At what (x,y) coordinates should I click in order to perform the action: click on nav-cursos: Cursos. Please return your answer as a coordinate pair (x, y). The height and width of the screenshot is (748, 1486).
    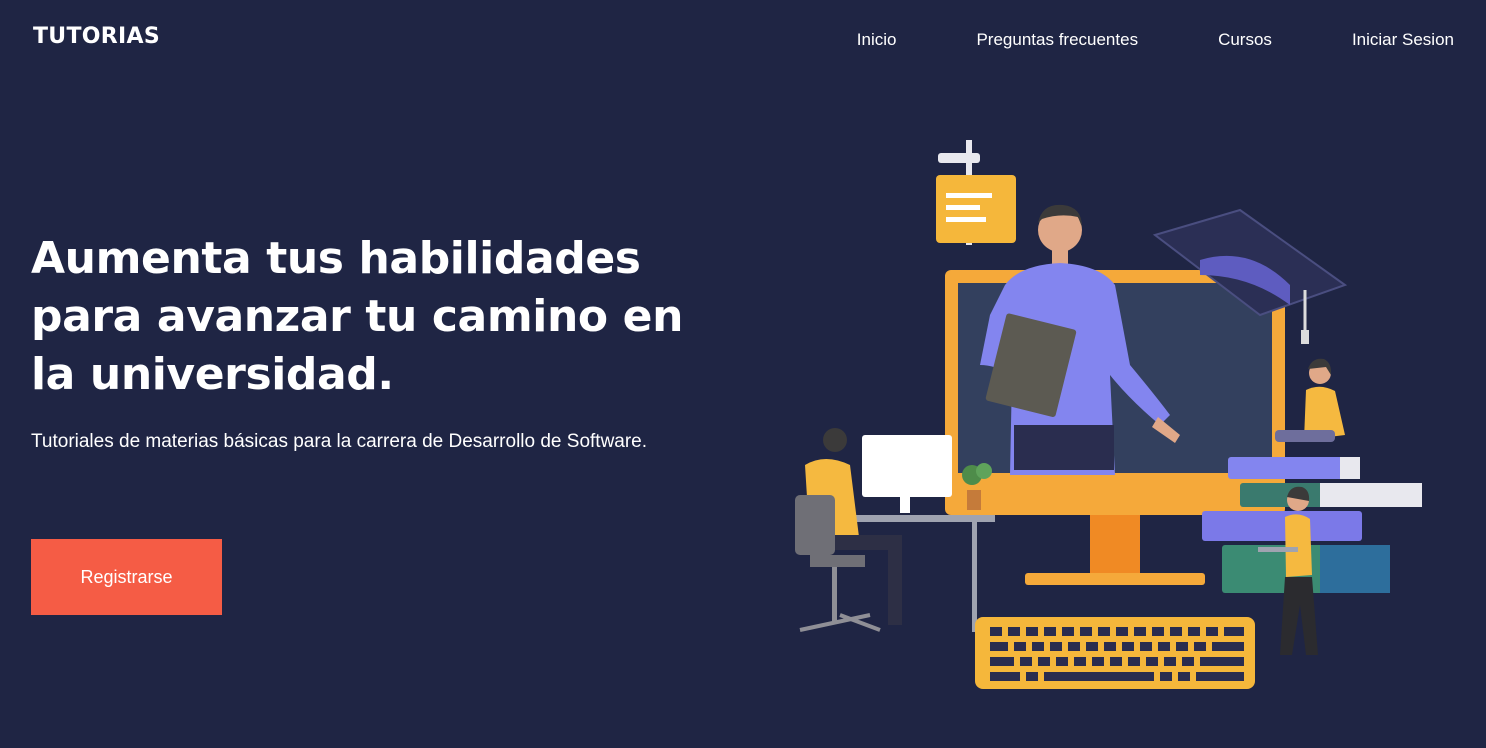
    Looking at the image, I should click on (1245, 40).